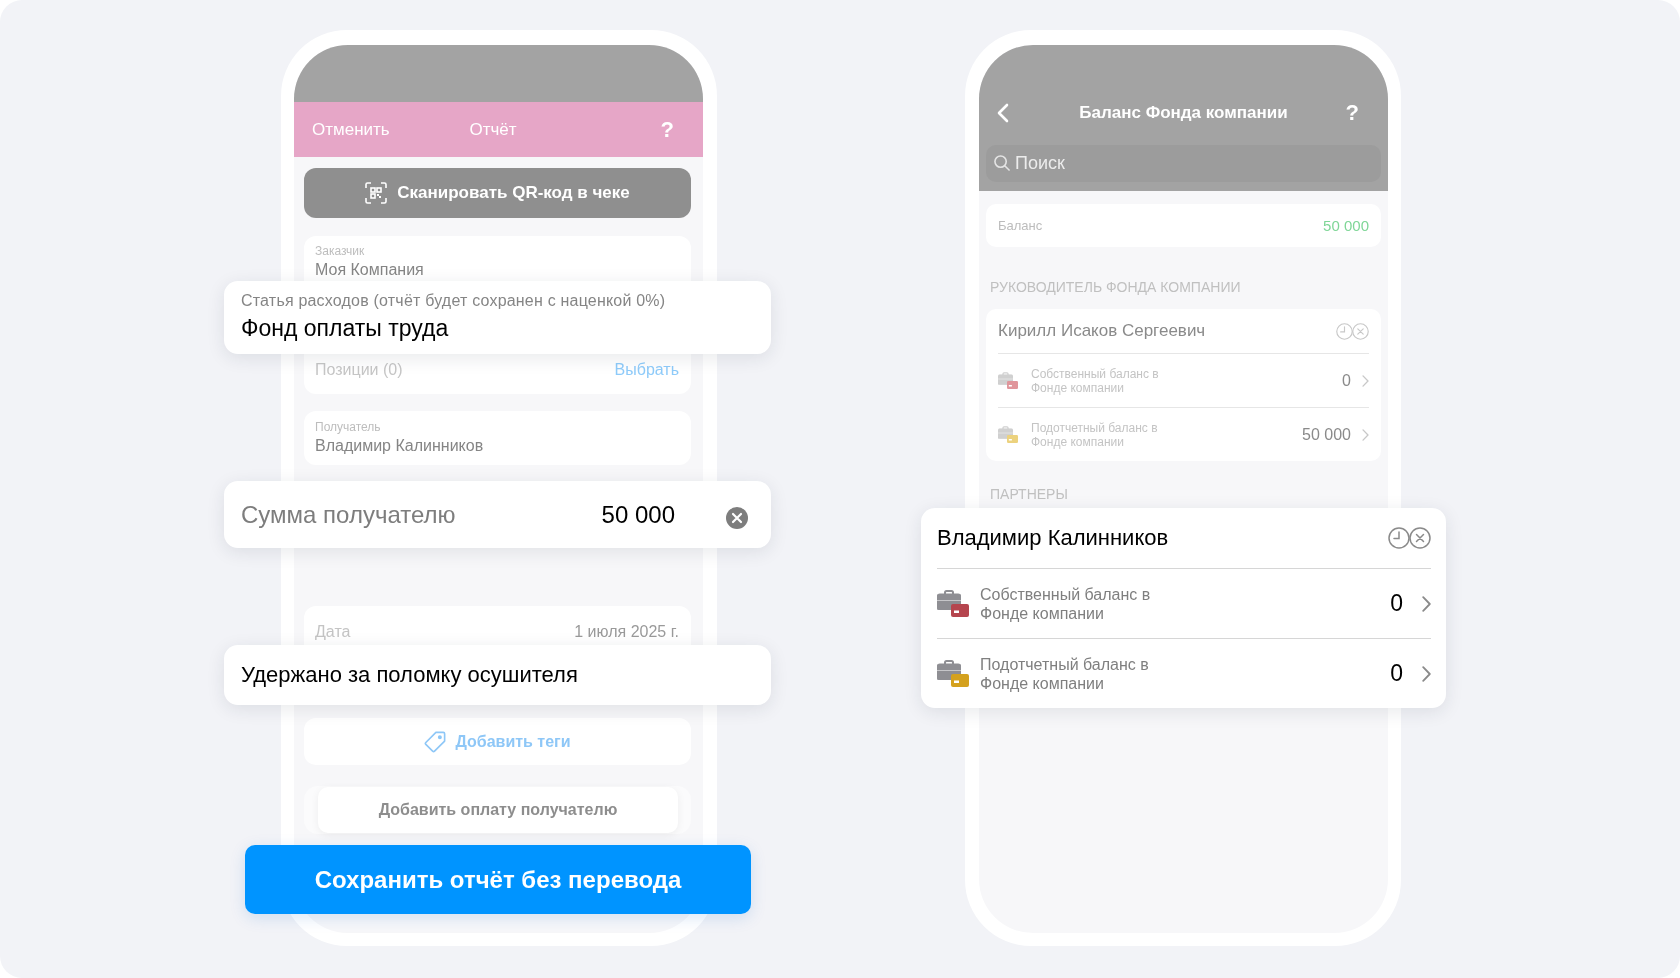 The width and height of the screenshot is (1680, 978). I want to click on person-name: Владимир Калинников, so click(1053, 538).